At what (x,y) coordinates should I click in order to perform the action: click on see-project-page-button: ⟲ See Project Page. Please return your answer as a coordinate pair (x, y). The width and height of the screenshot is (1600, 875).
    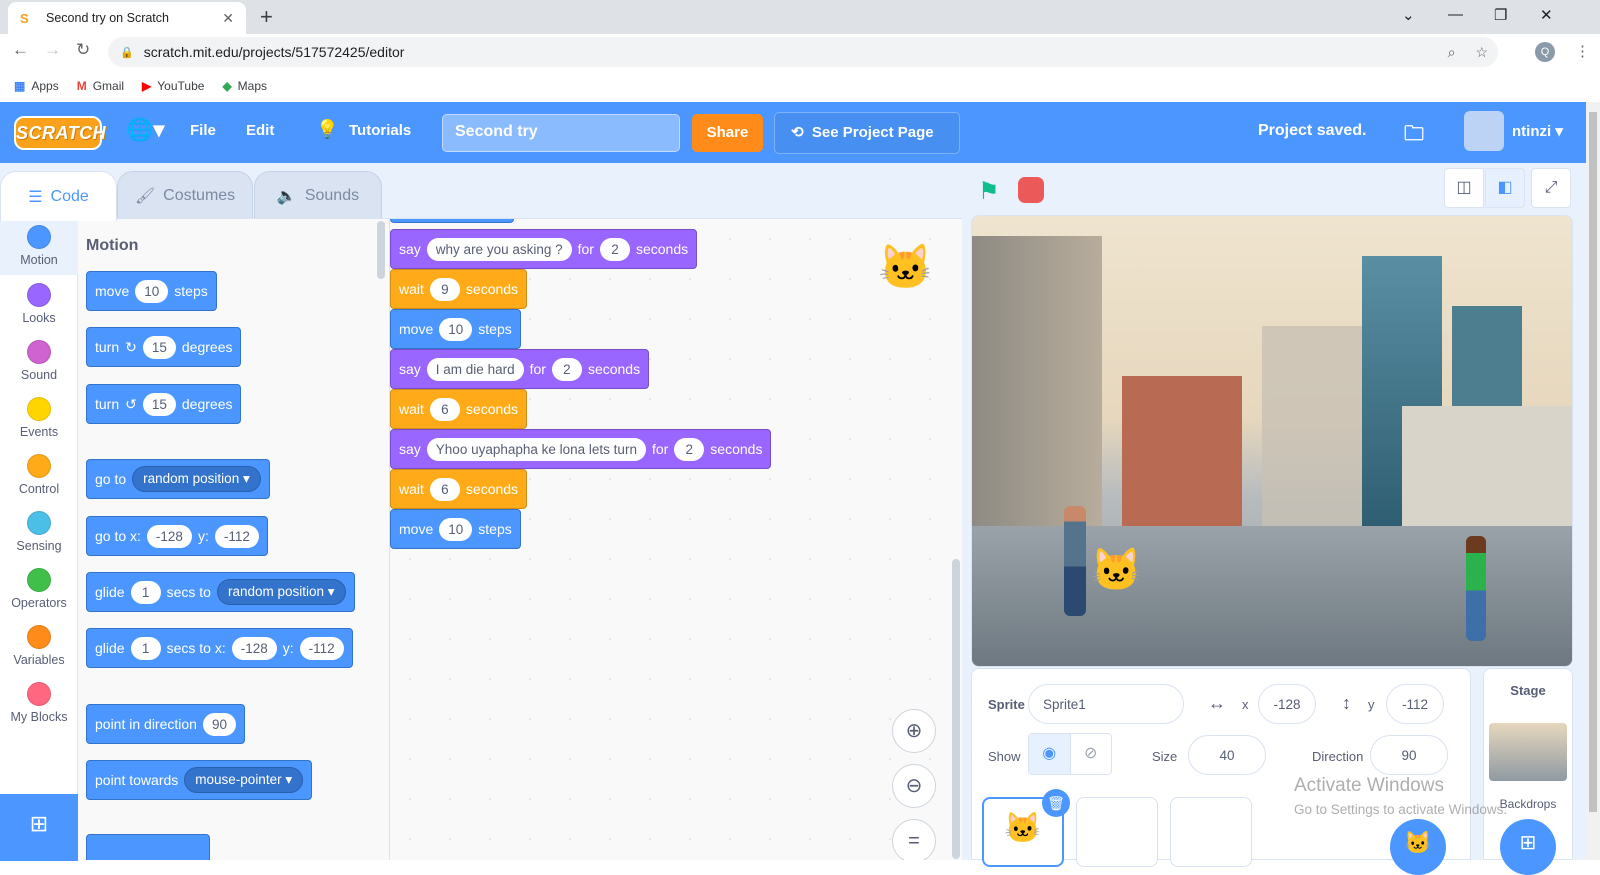
    Looking at the image, I should click on (867, 133).